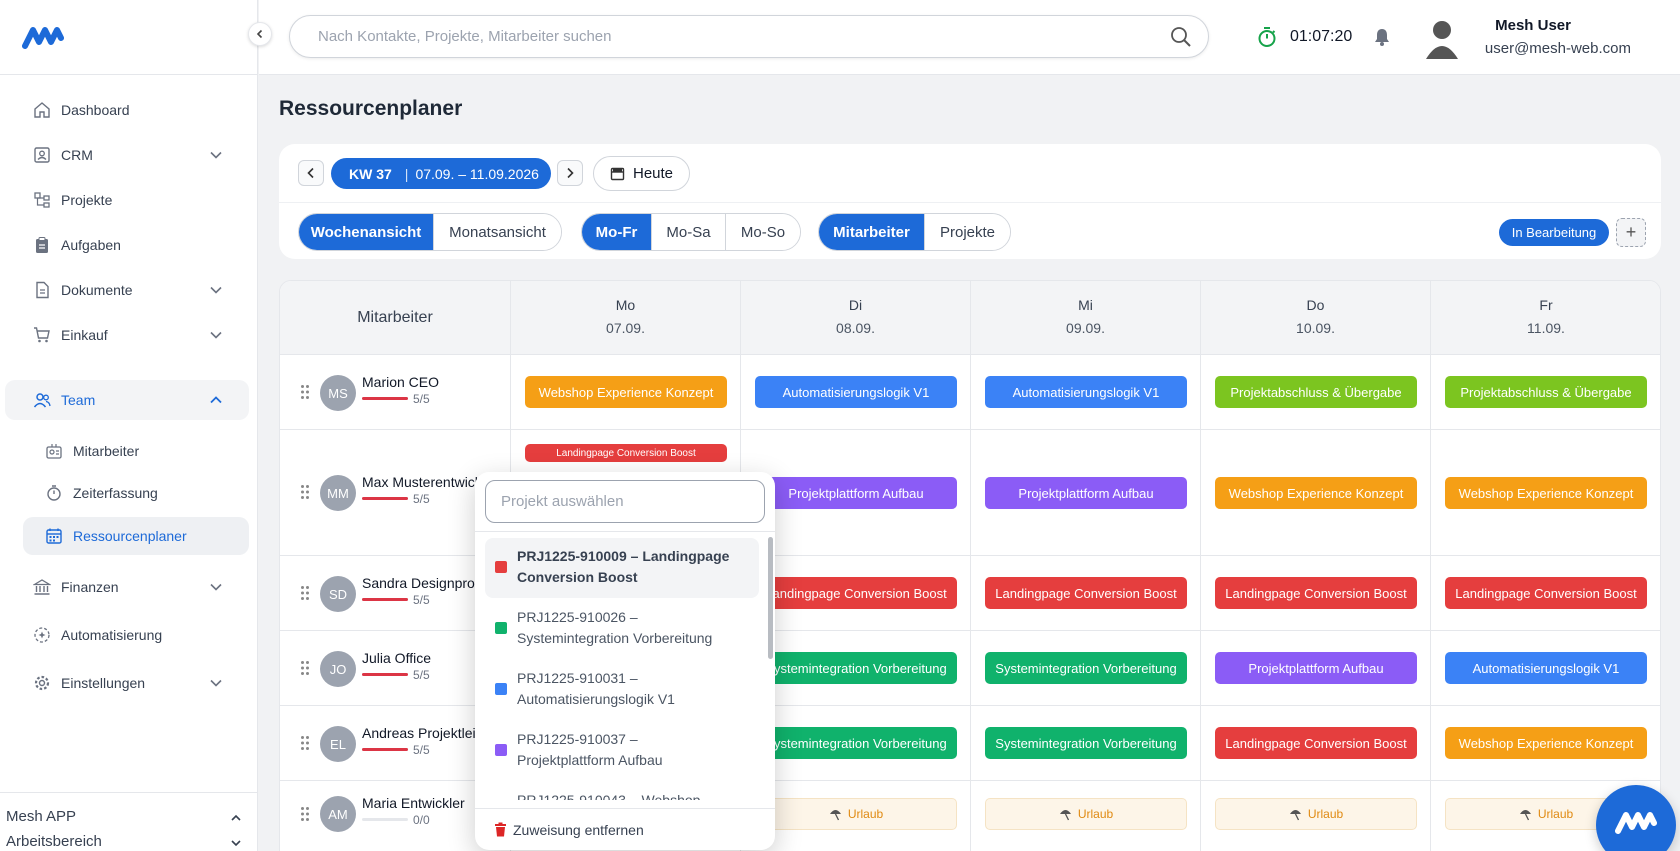 This screenshot has height=851, width=1680. Describe the element at coordinates (625, 829) in the screenshot. I see `remove-assignment-button: Zuweisung entfernen` at that location.